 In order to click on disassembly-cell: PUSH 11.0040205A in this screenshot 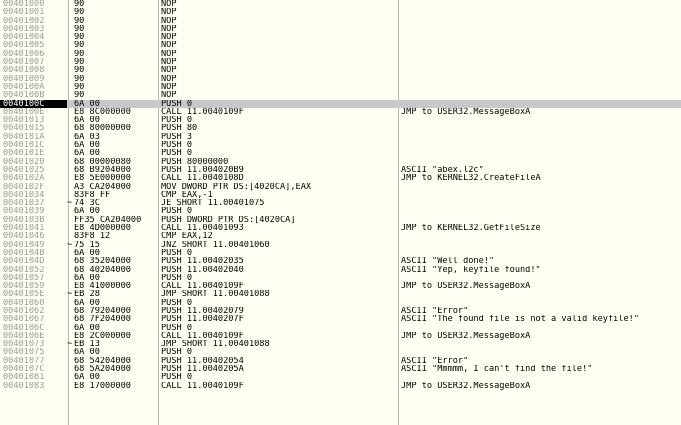, I will do `click(202, 369)`.